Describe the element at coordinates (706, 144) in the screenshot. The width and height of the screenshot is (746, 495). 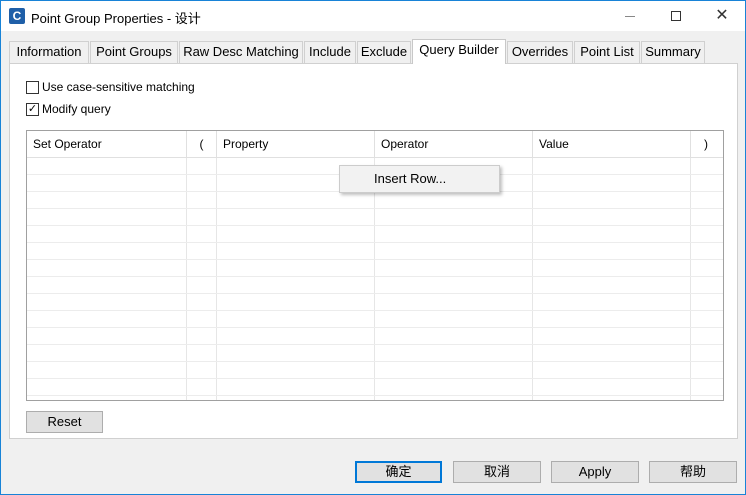
I see `column-header-close-paren: )` at that location.